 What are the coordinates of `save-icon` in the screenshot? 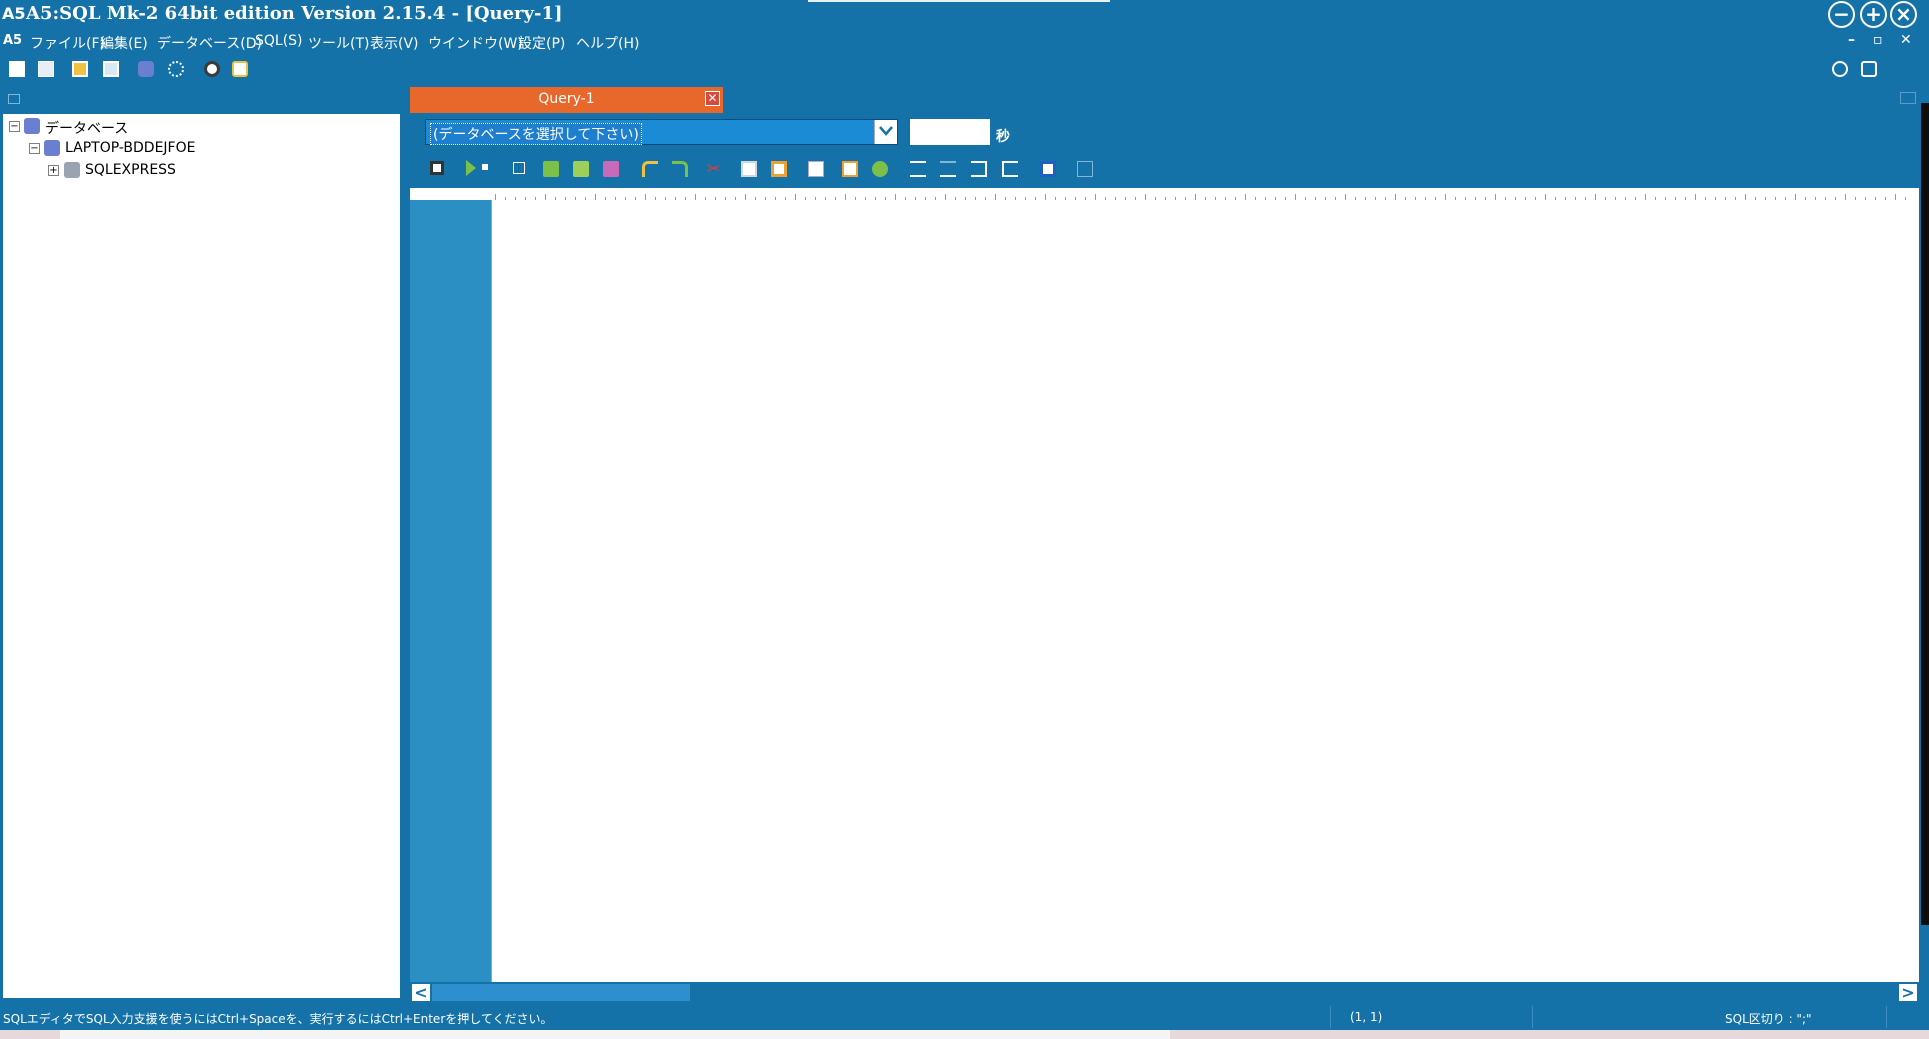 It's located at (437, 168).